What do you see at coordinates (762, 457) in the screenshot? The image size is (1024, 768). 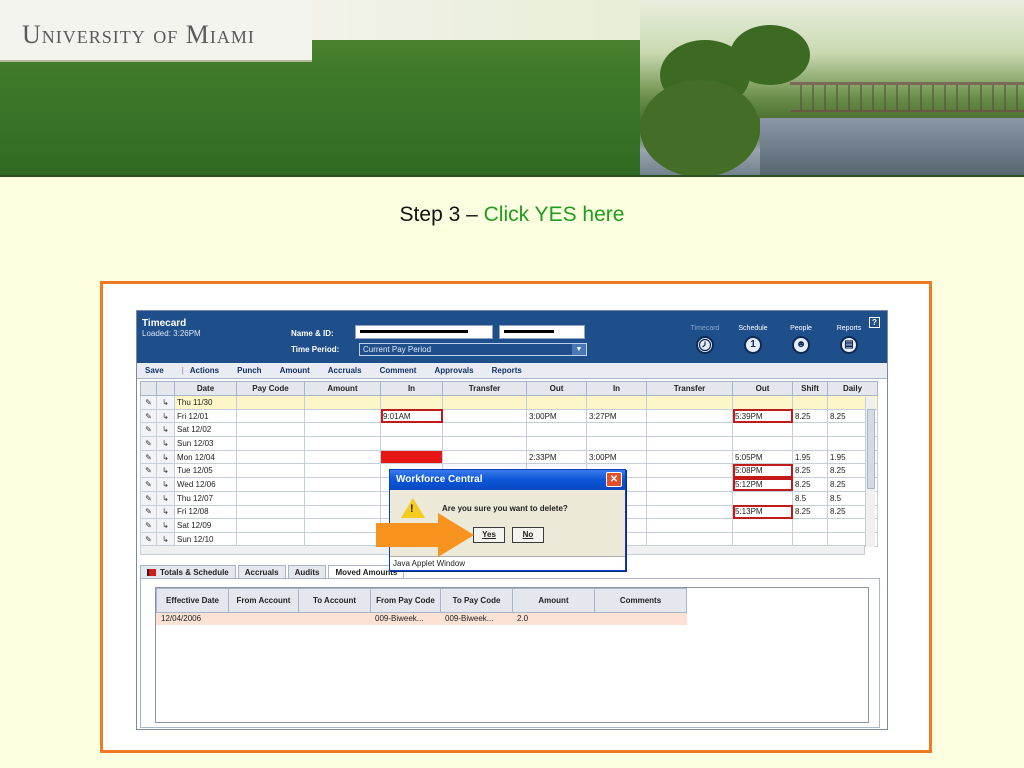 I see `row-out-2: 5:05PM` at bounding box center [762, 457].